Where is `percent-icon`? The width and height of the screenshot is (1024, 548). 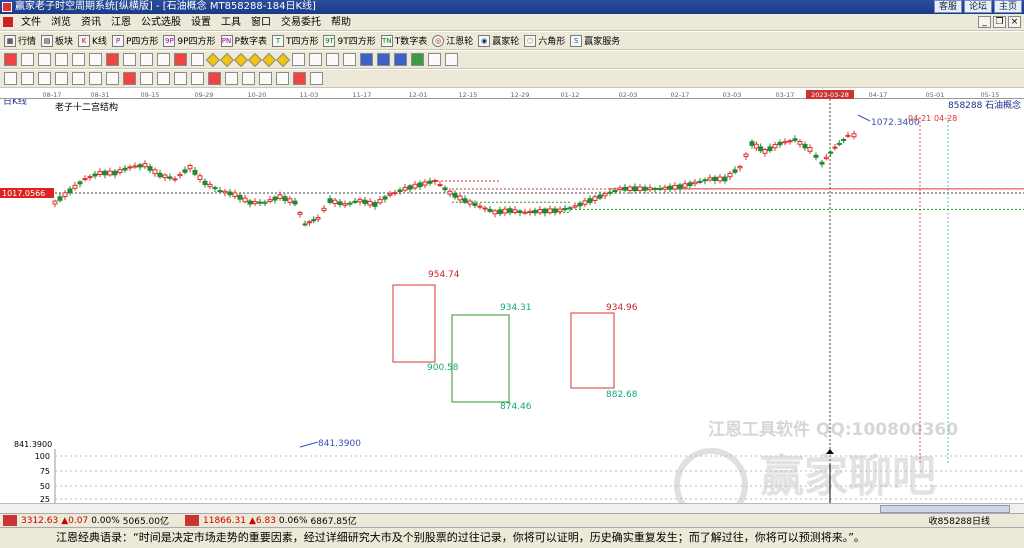 percent-icon is located at coordinates (197, 78).